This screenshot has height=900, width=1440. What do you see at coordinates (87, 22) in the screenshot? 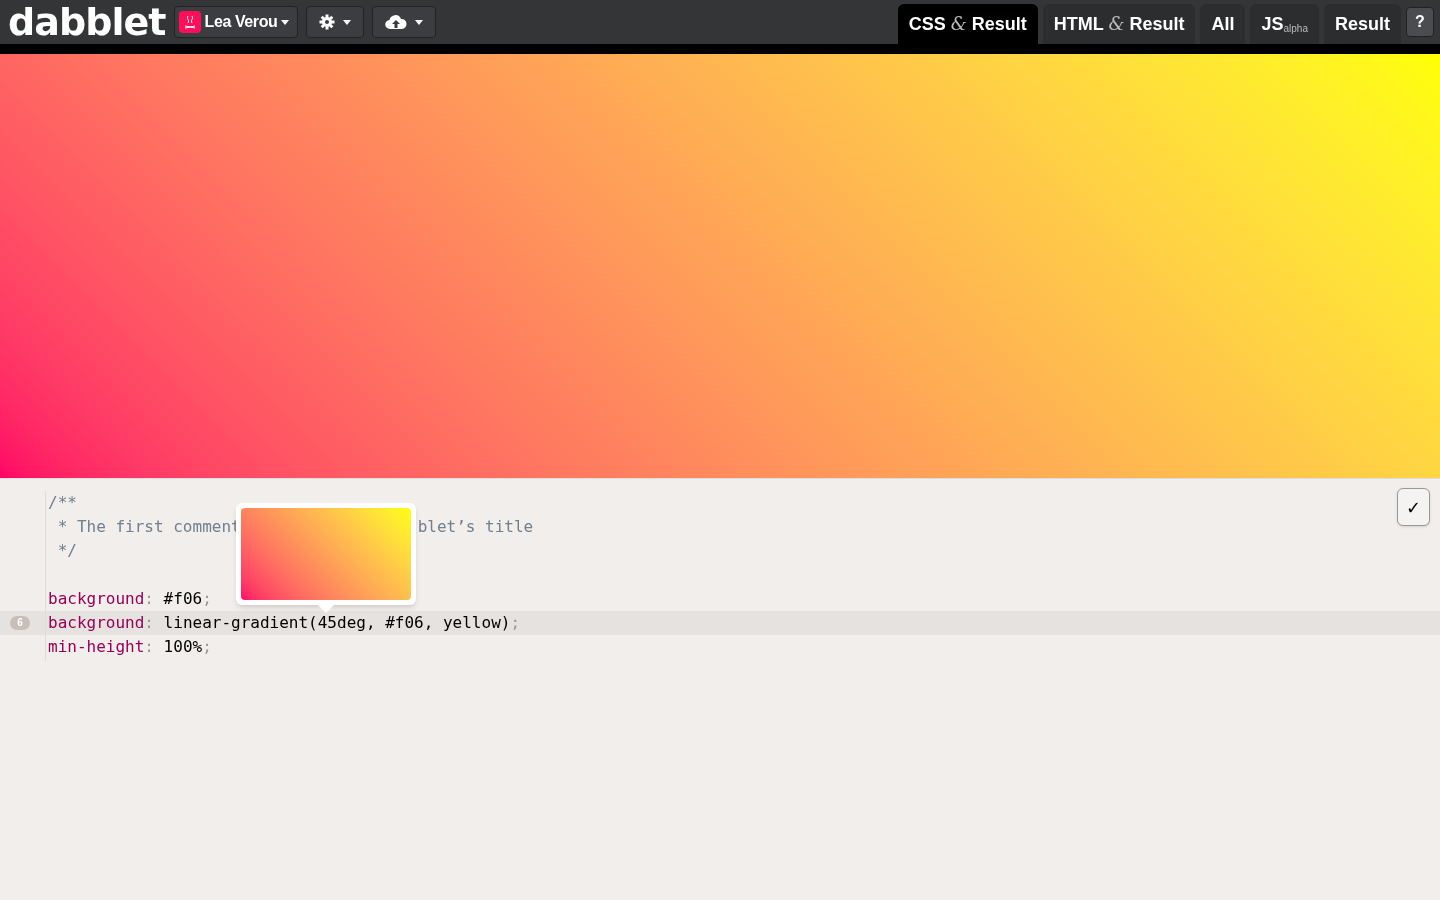
I see `dabblet-logo: dabblet` at bounding box center [87, 22].